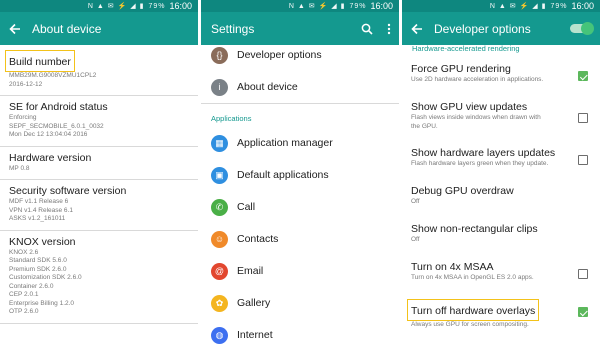 This screenshot has width=600, height=351. I want to click on settings-item: ▣ Default applications, so click(300, 175).